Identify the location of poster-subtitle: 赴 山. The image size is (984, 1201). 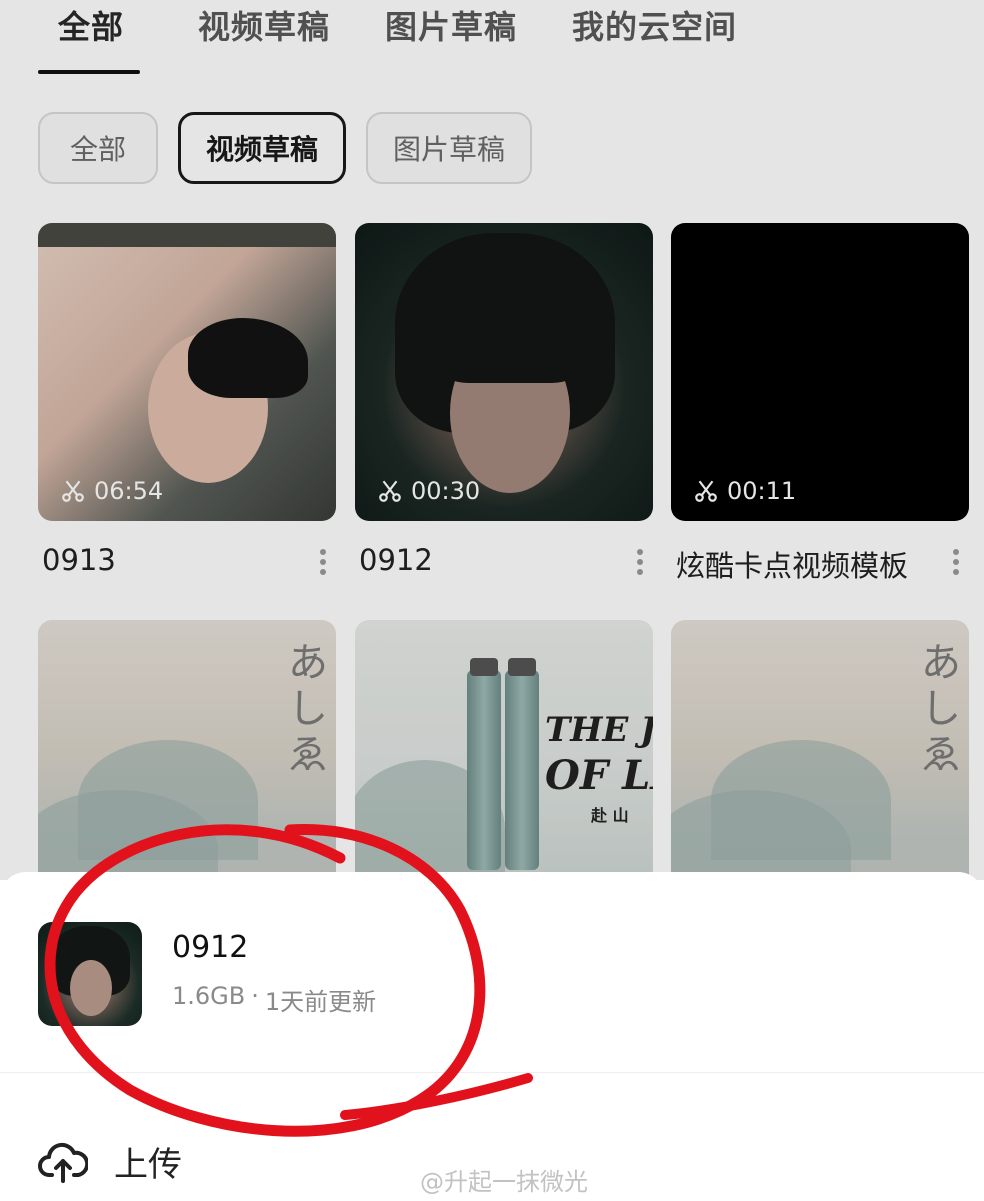
(610, 815).